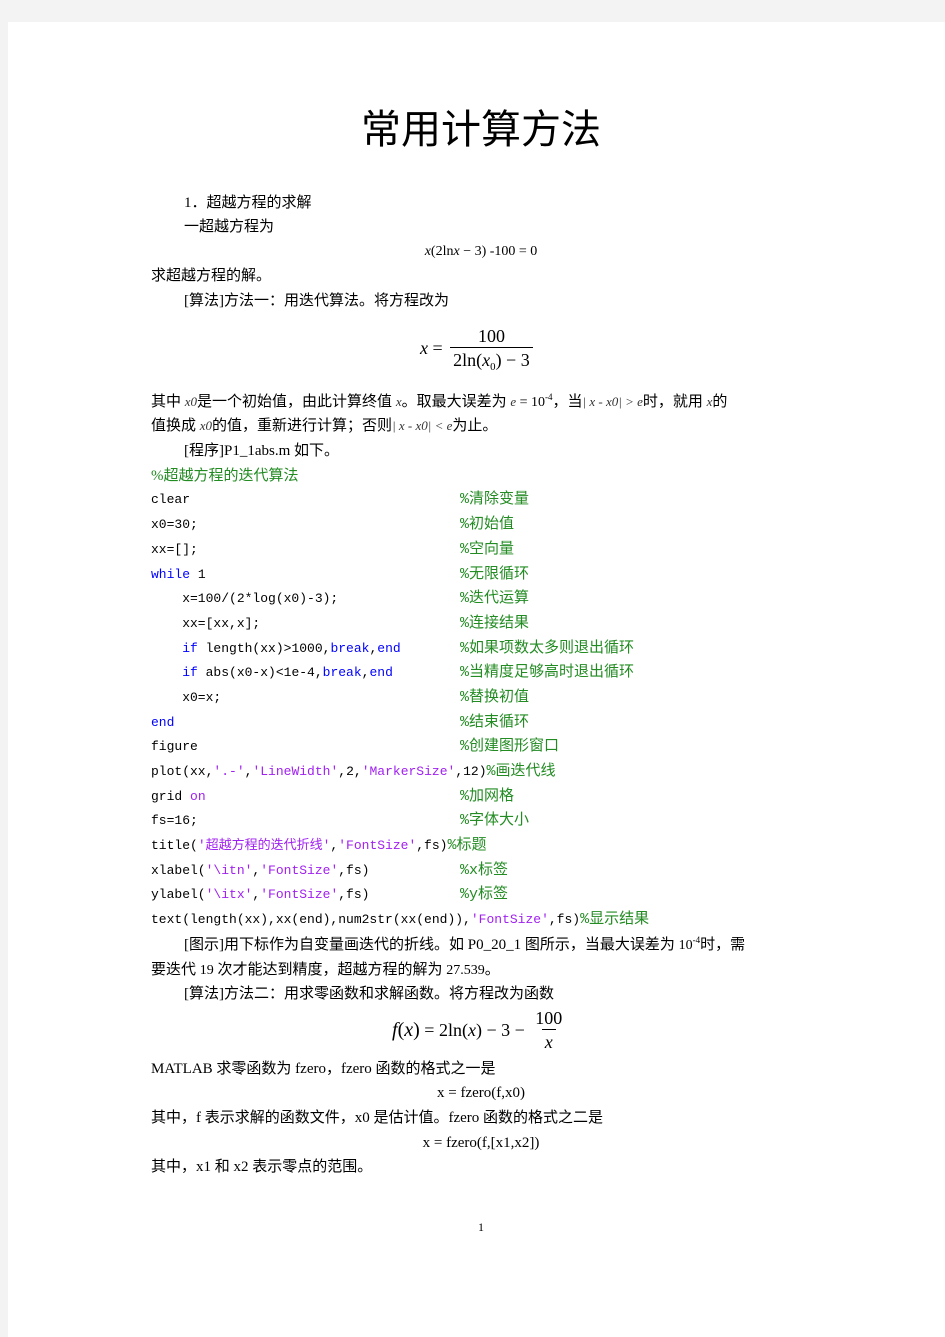  Describe the element at coordinates (316, 301) in the screenshot. I see `method1-intro: [算法]方法一：用迭代算法。将方程改为` at that location.